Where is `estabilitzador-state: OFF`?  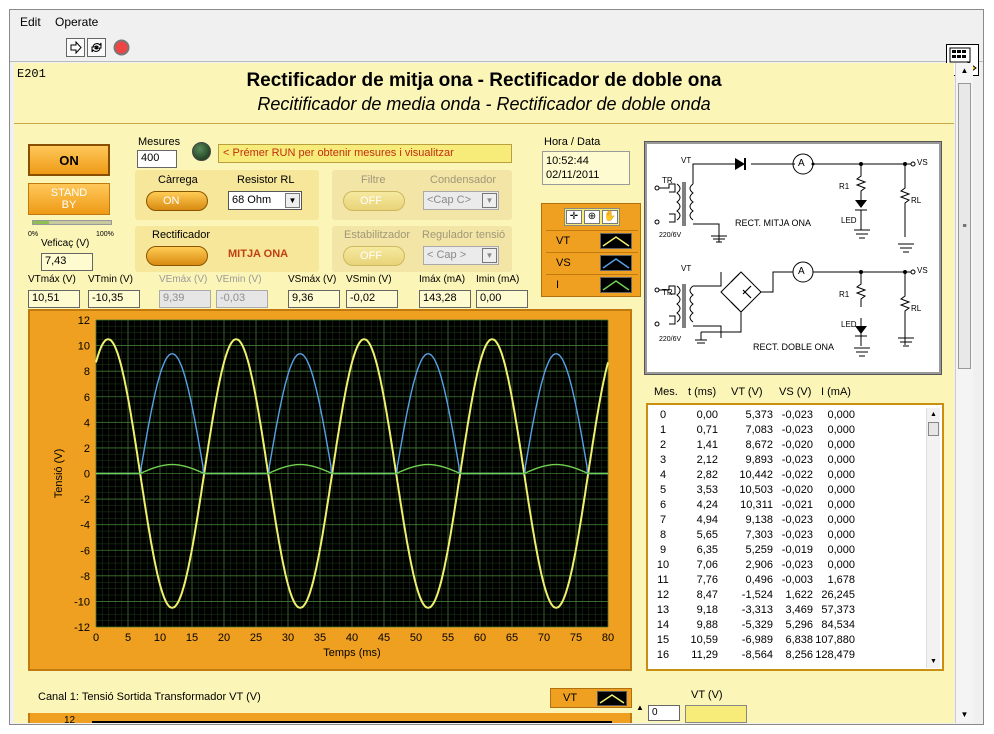 estabilitzador-state: OFF is located at coordinates (371, 256).